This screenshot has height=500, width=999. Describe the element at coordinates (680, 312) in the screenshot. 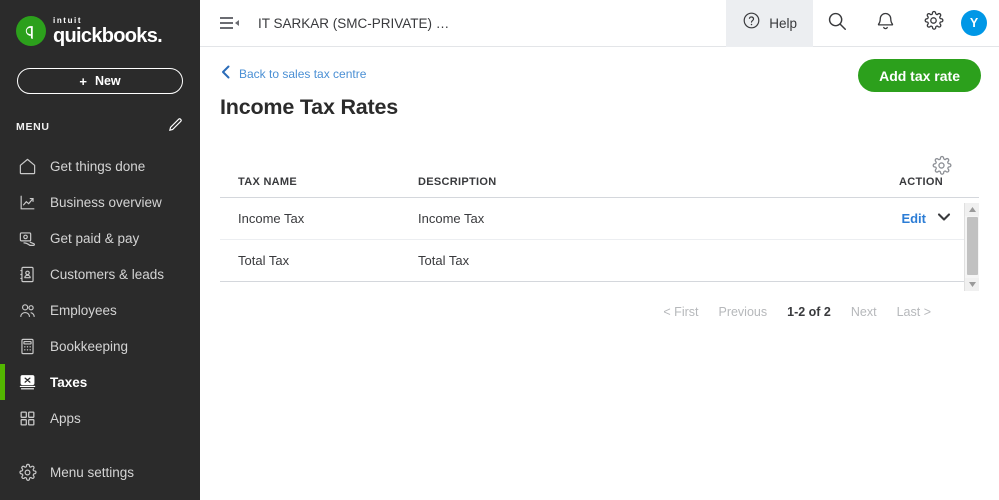

I see `pagination-first: < First` at that location.